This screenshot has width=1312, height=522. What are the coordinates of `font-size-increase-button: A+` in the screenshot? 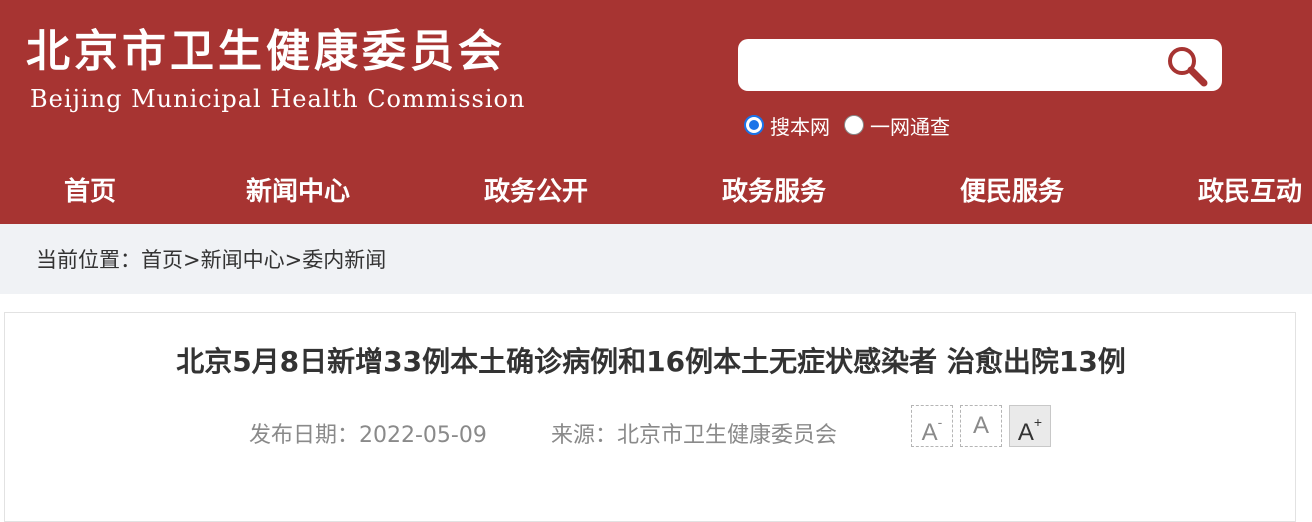 It's located at (1030, 426).